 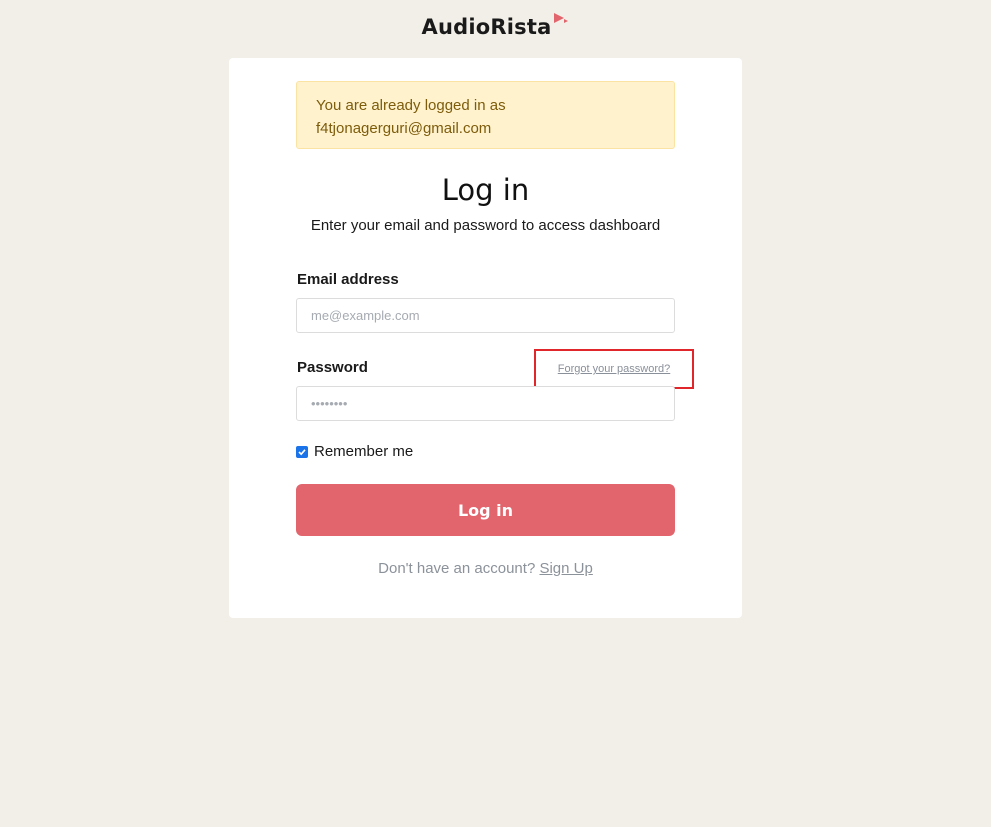 I want to click on checkmark-icon, so click(x=302, y=451).